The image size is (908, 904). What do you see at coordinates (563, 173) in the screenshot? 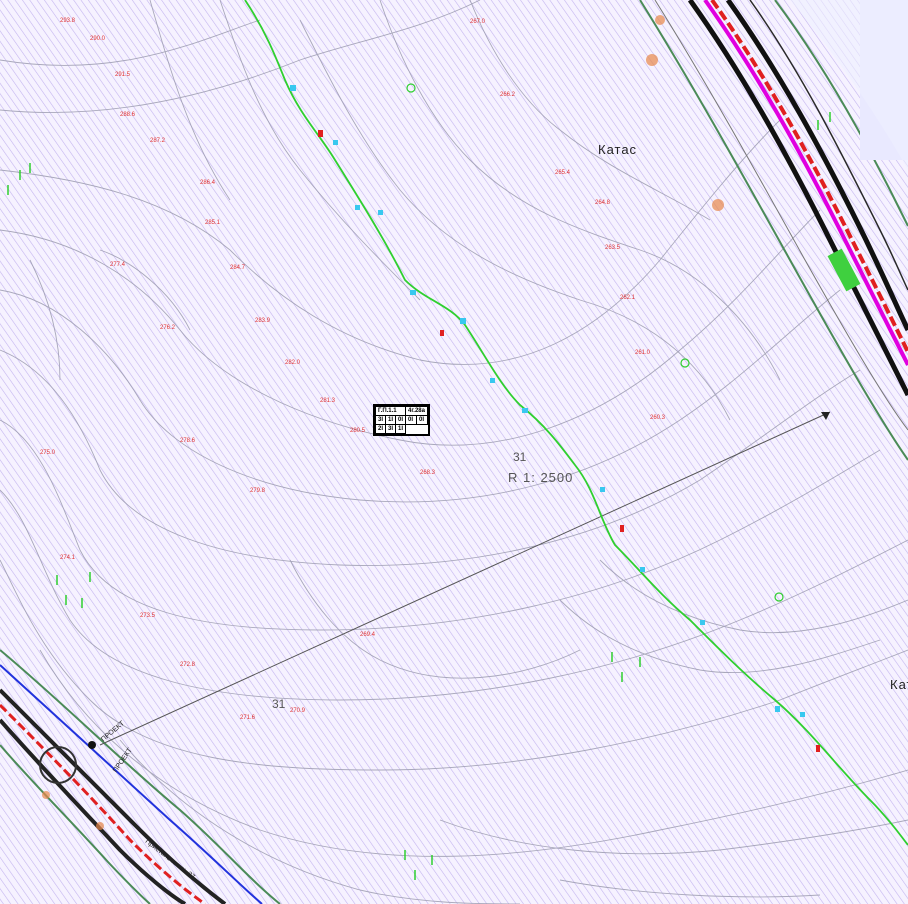
I see `elevation-label: 265.4` at bounding box center [563, 173].